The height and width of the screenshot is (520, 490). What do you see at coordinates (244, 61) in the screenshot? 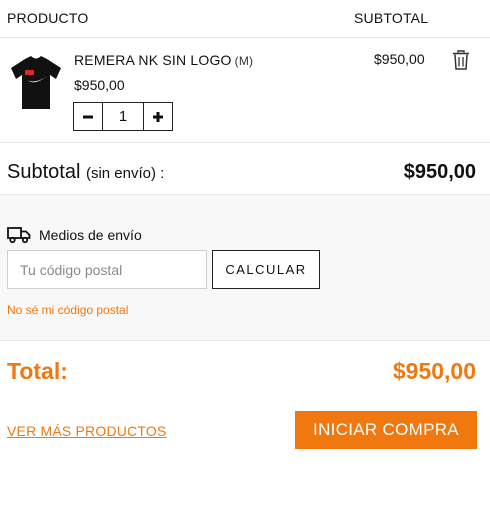
I see `item-variant: (M)` at bounding box center [244, 61].